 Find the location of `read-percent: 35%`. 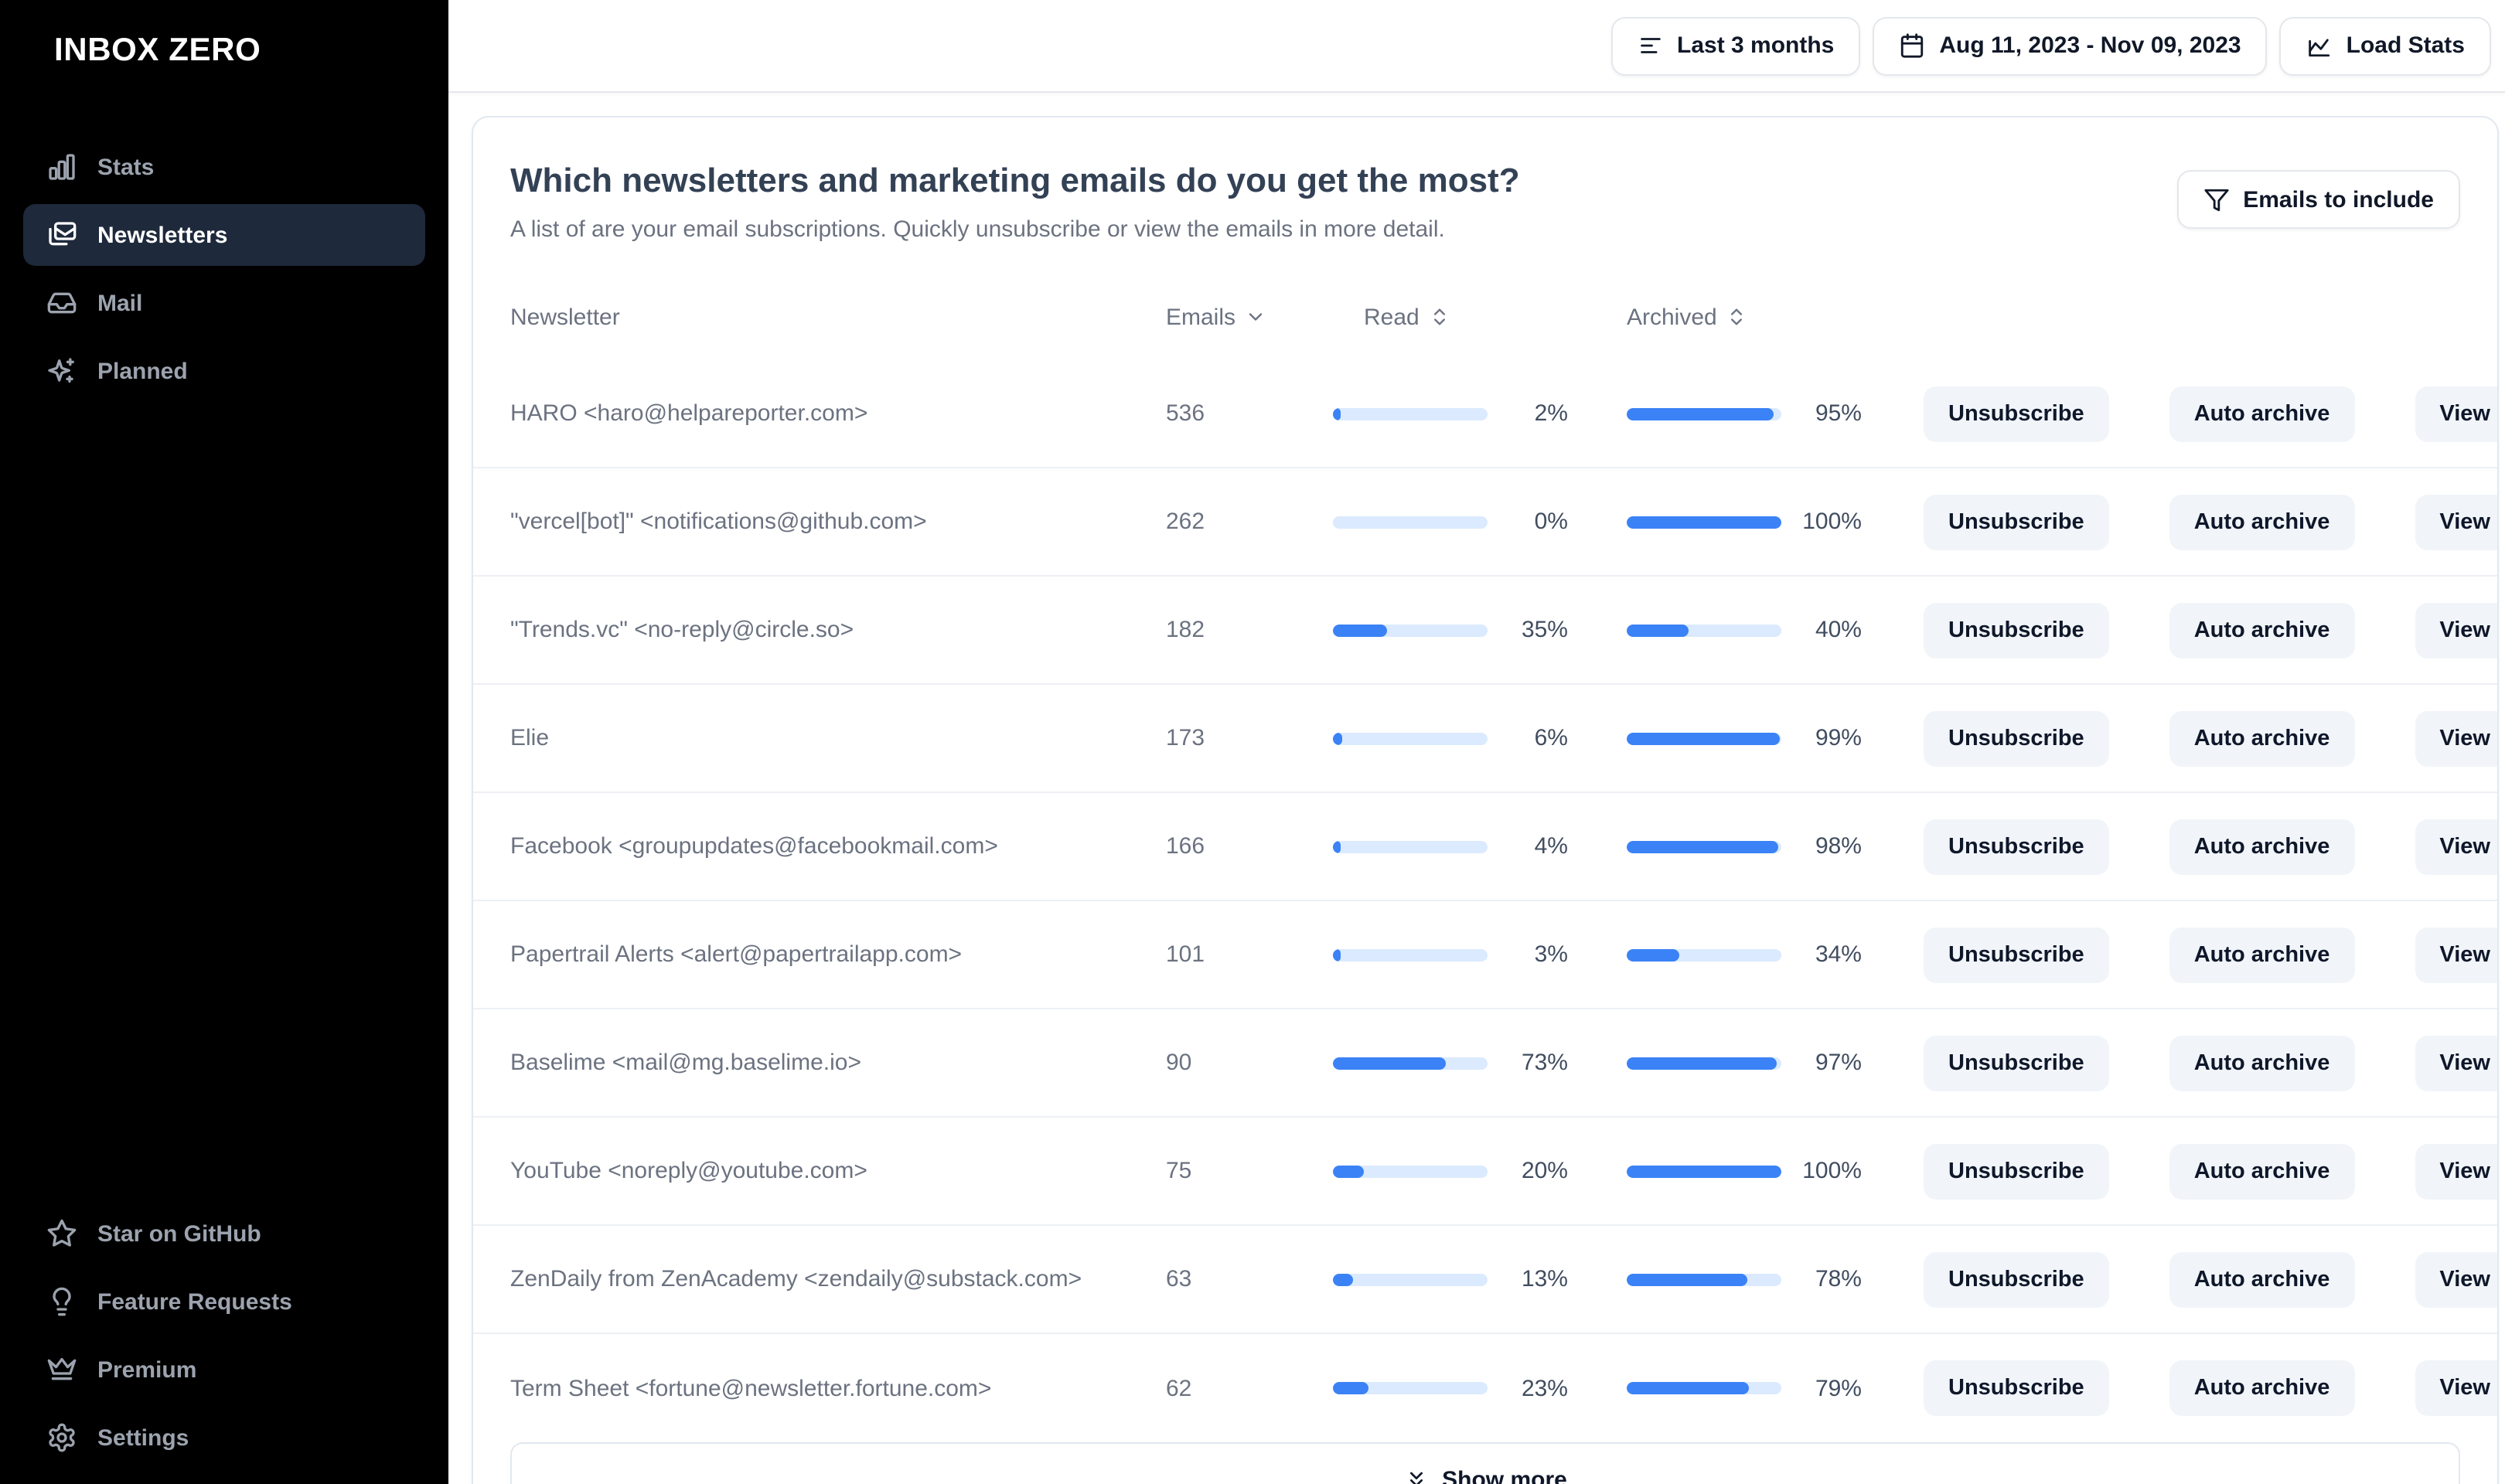

read-percent: 35% is located at coordinates (1544, 630).